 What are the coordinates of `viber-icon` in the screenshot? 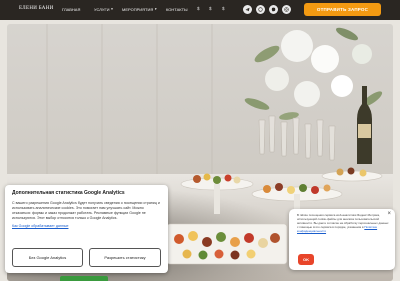 It's located at (273, 9).